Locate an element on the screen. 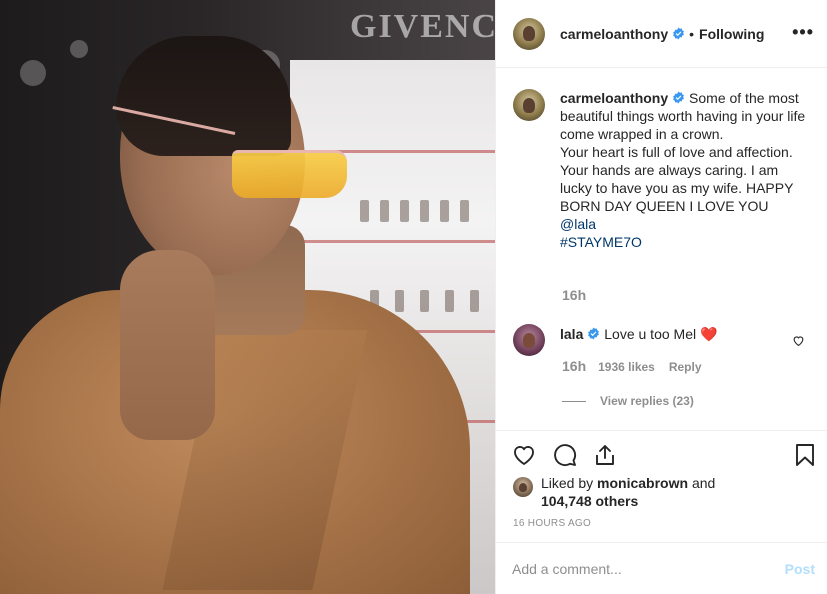 Image resolution: width=827 pixels, height=594 pixels. add-comment-bar: Post is located at coordinates (661, 568).